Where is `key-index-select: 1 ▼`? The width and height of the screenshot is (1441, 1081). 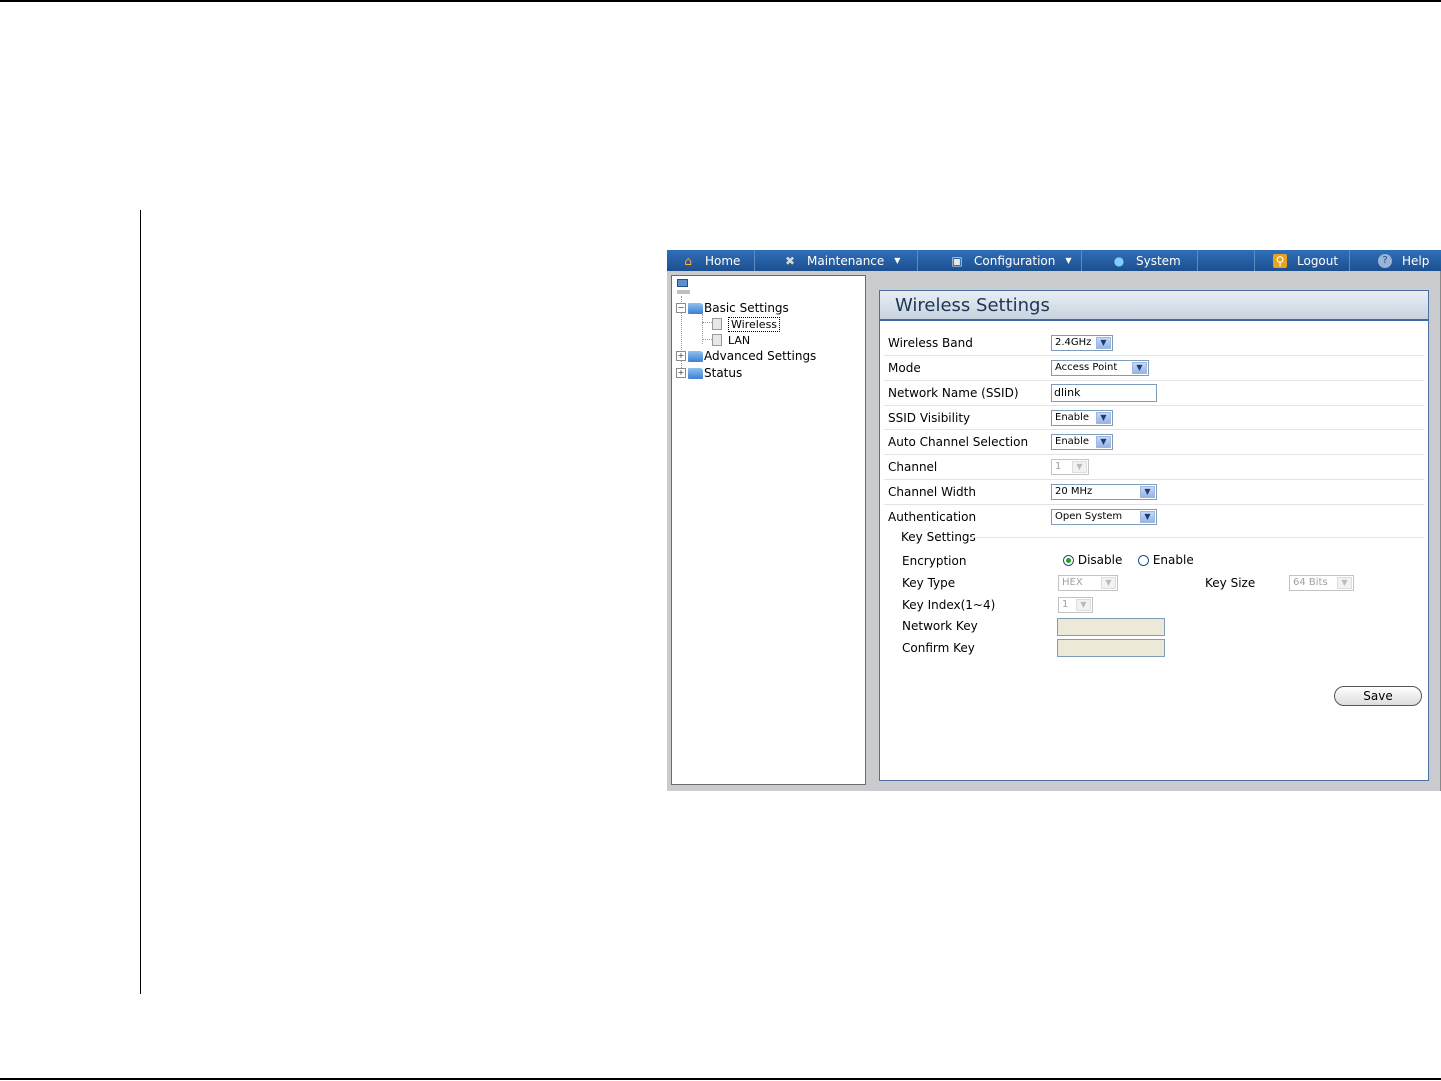 key-index-select: 1 ▼ is located at coordinates (1075, 605).